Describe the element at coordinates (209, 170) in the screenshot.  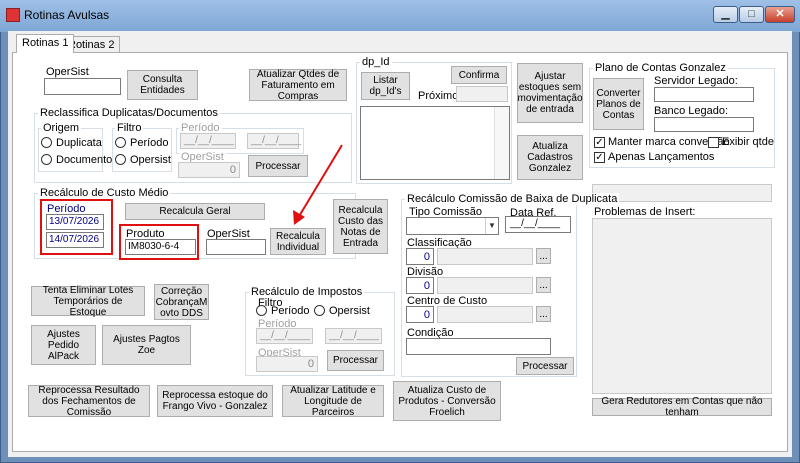
I see `reclassifica-opersist-input: 0` at that location.